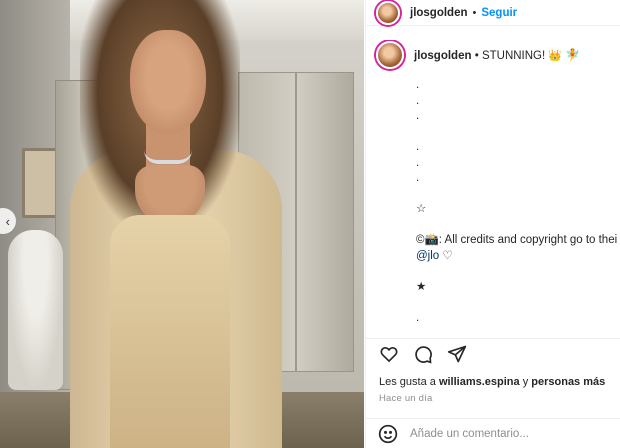 The width and height of the screenshot is (620, 448). Describe the element at coordinates (457, 354) in the screenshot. I see `share-icon` at that location.